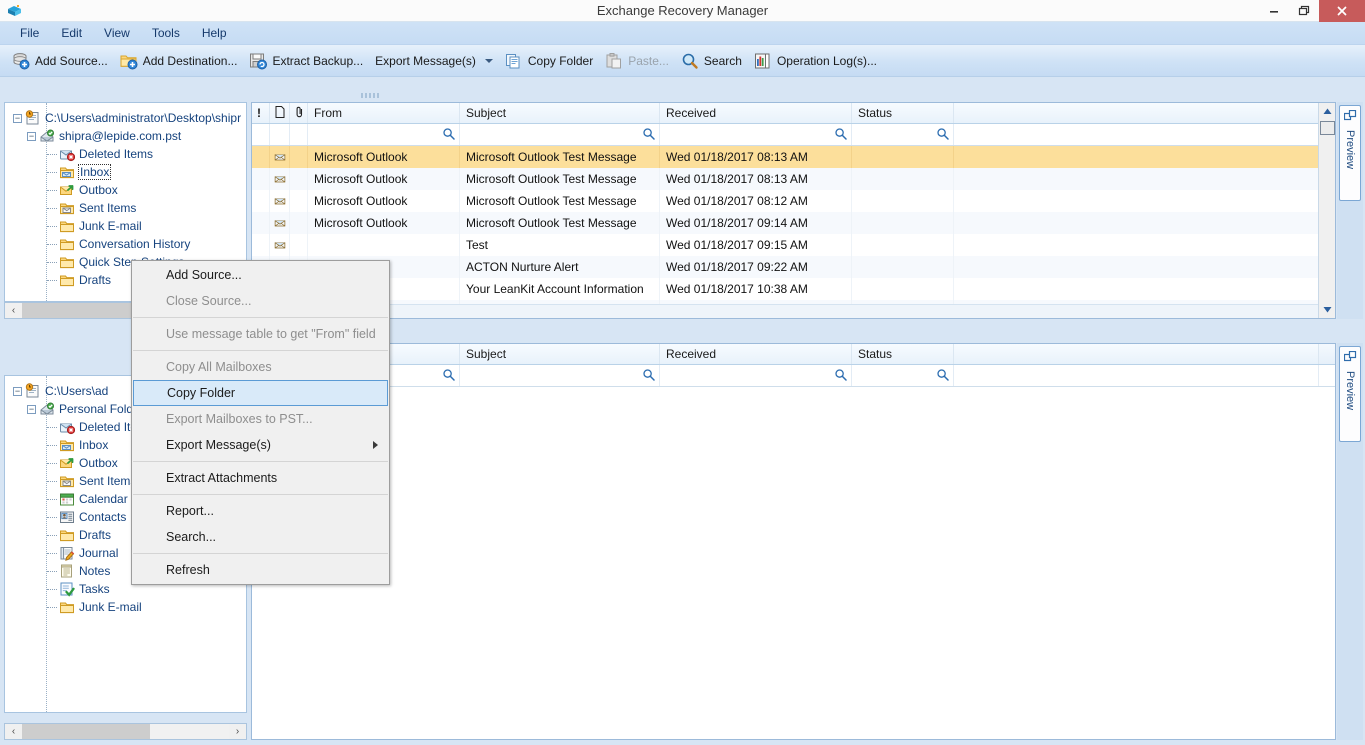 The image size is (1365, 745). I want to click on toolbar-export-messages-button: Export Message(s), so click(434, 61).